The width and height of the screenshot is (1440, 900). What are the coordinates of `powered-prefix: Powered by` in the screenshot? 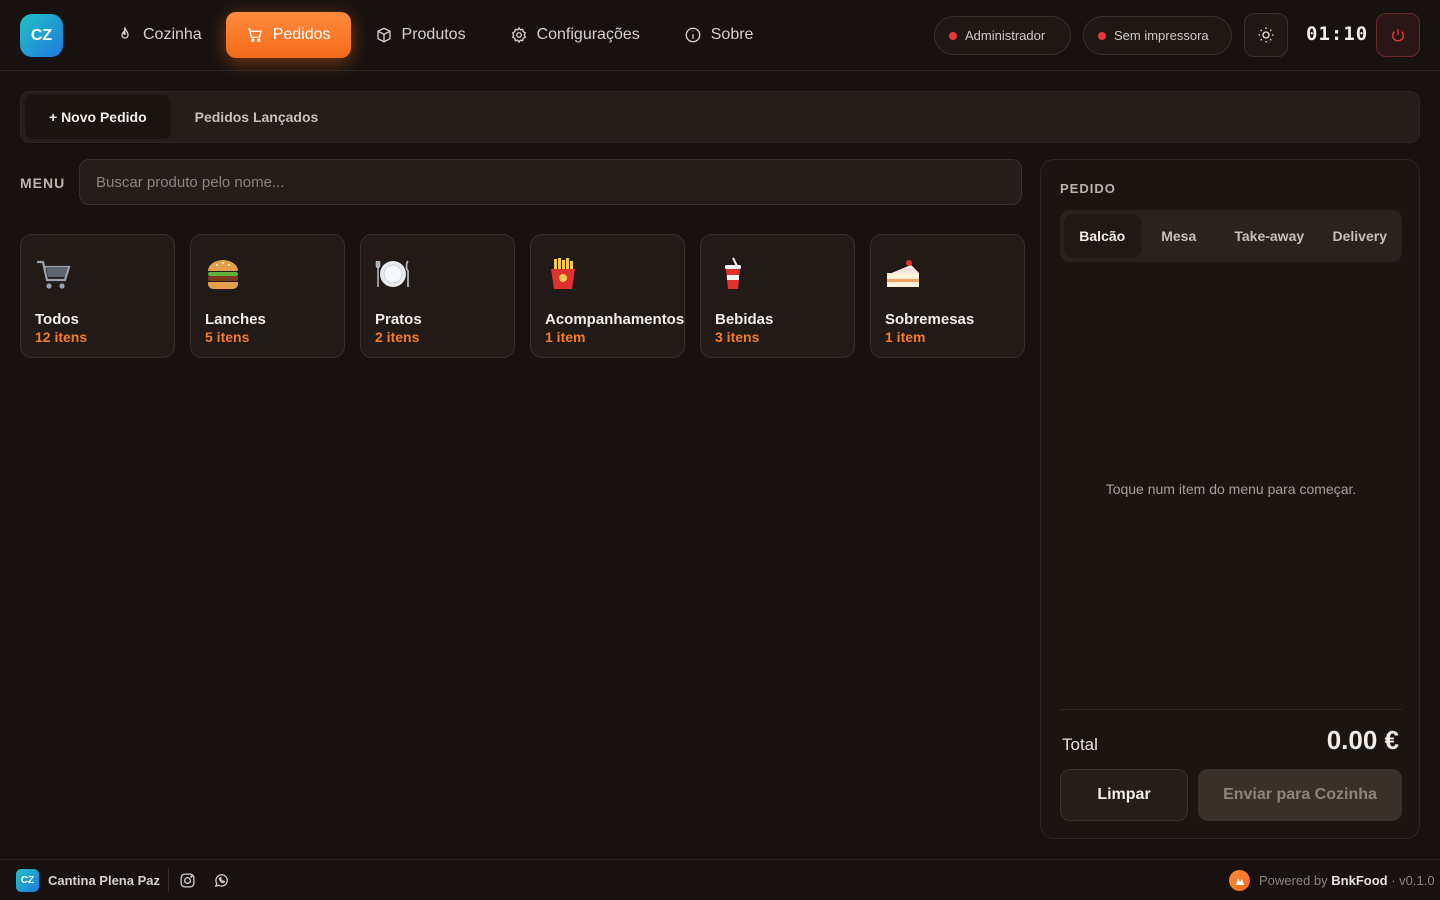 It's located at (1293, 880).